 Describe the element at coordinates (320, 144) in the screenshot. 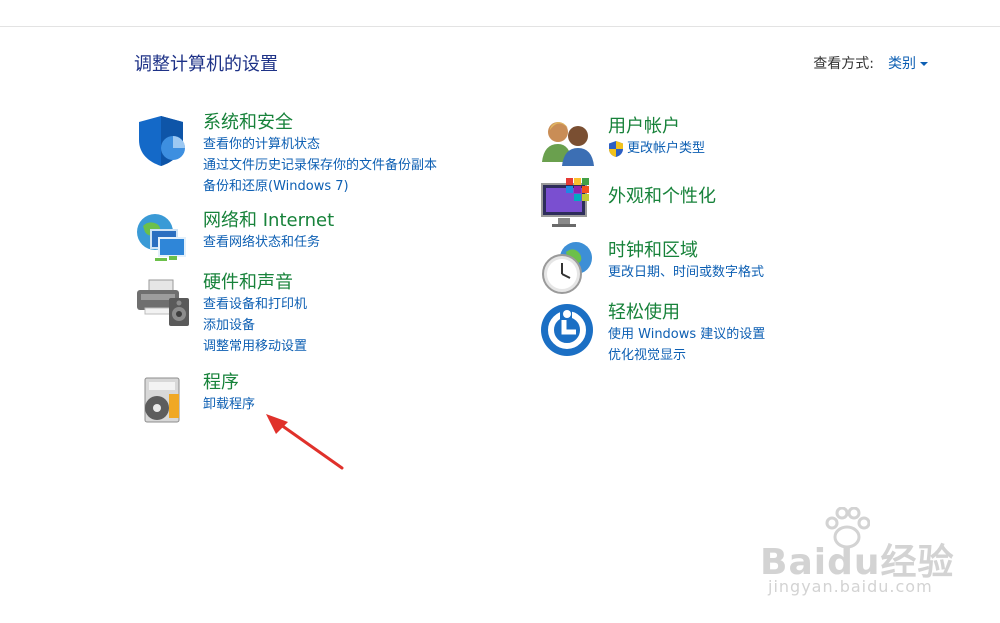

I see `link-view-computer-status: 查看你的计算机状态` at that location.